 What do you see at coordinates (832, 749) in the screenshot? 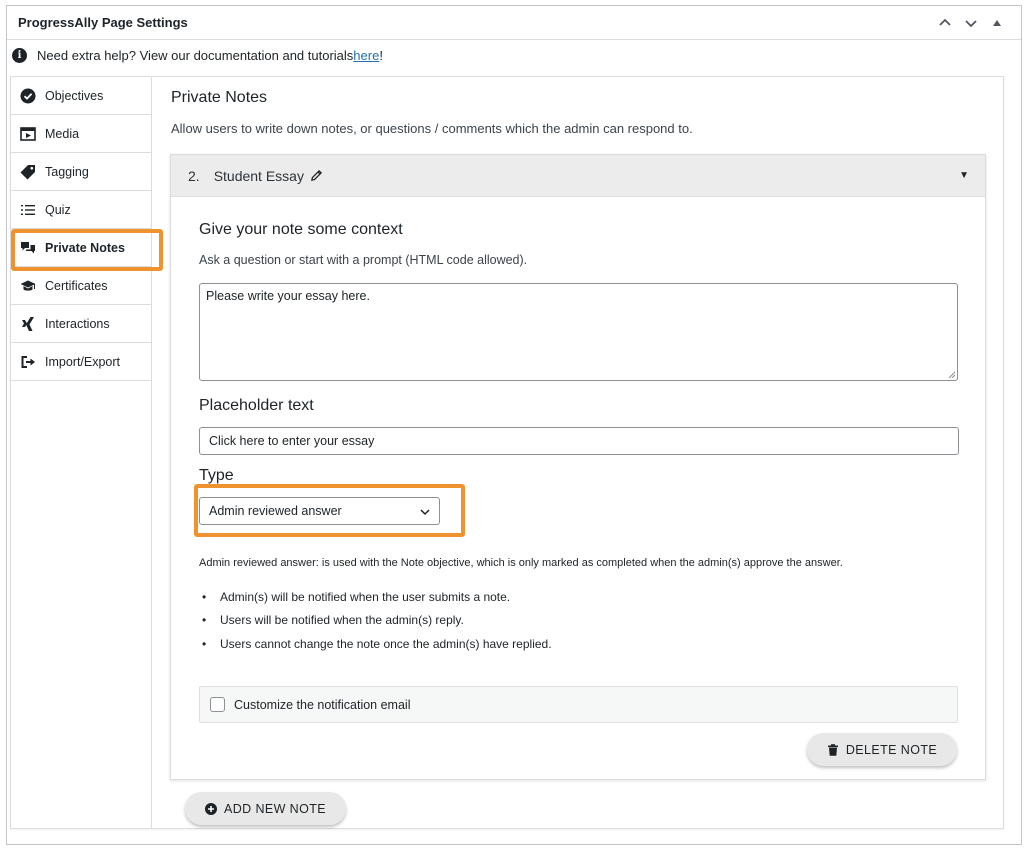
I see `trash-icon` at bounding box center [832, 749].